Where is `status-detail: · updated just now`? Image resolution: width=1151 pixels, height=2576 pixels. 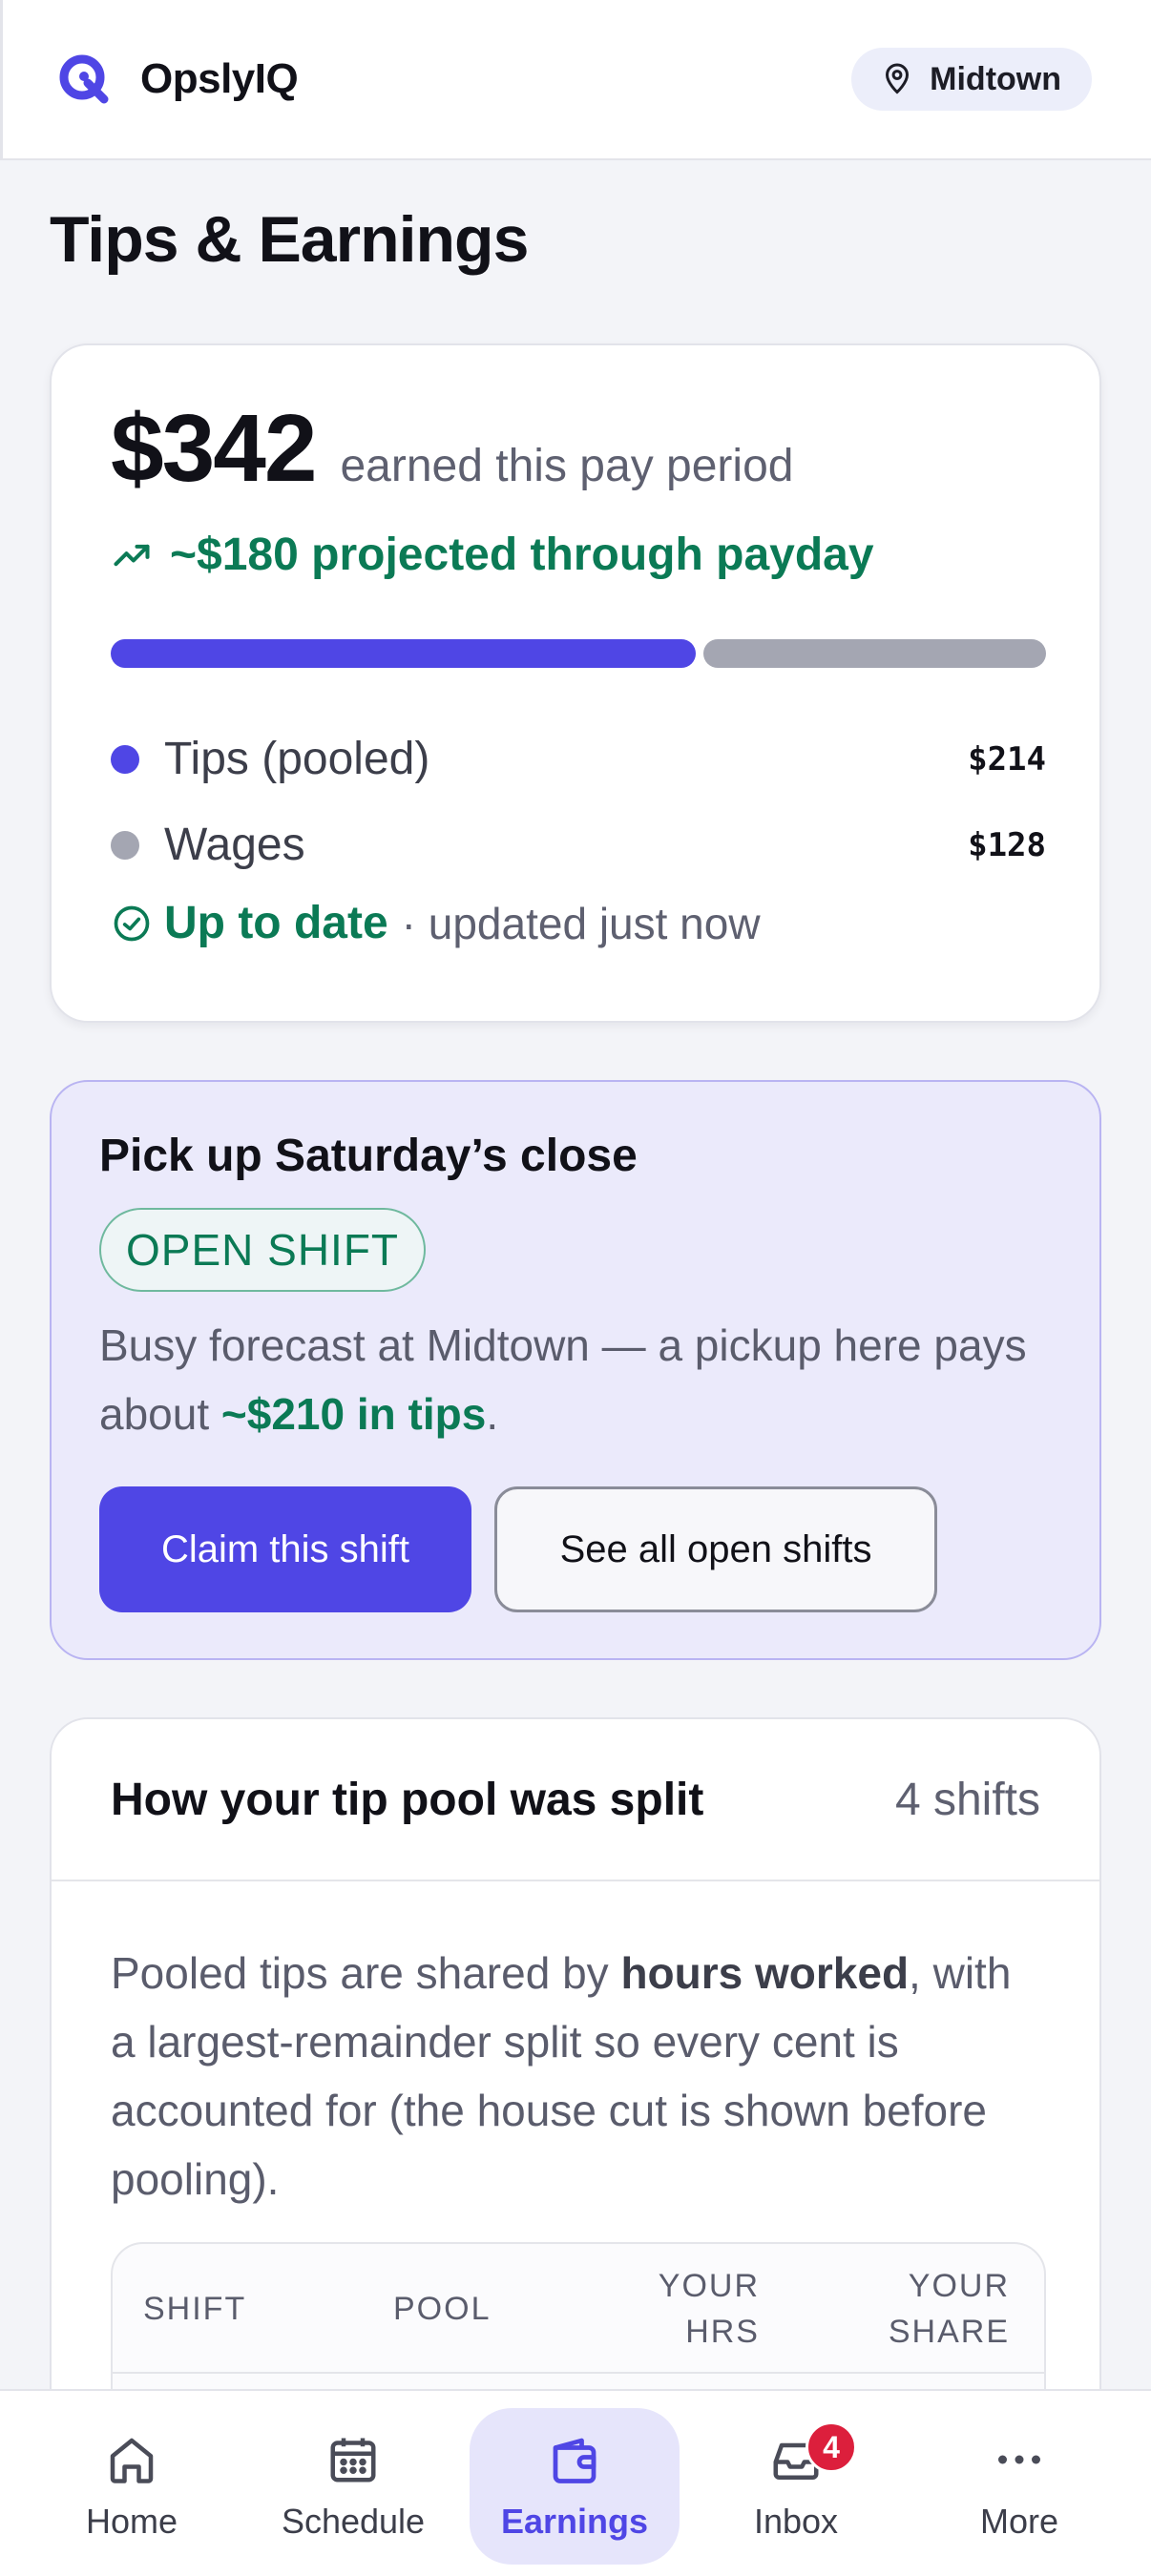 status-detail: · updated just now is located at coordinates (581, 923).